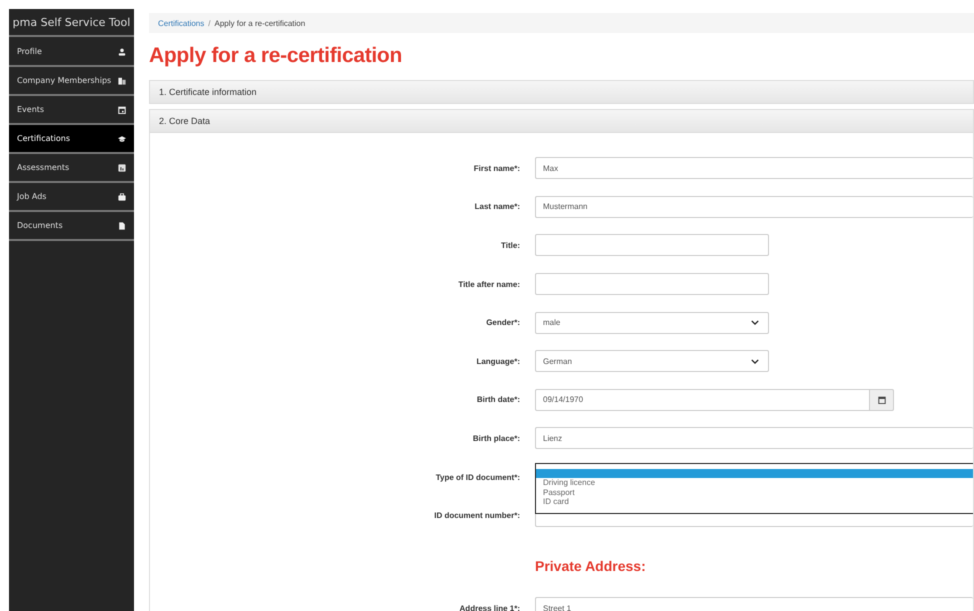  Describe the element at coordinates (71, 52) in the screenshot. I see `sidebar-item: Profile` at that location.